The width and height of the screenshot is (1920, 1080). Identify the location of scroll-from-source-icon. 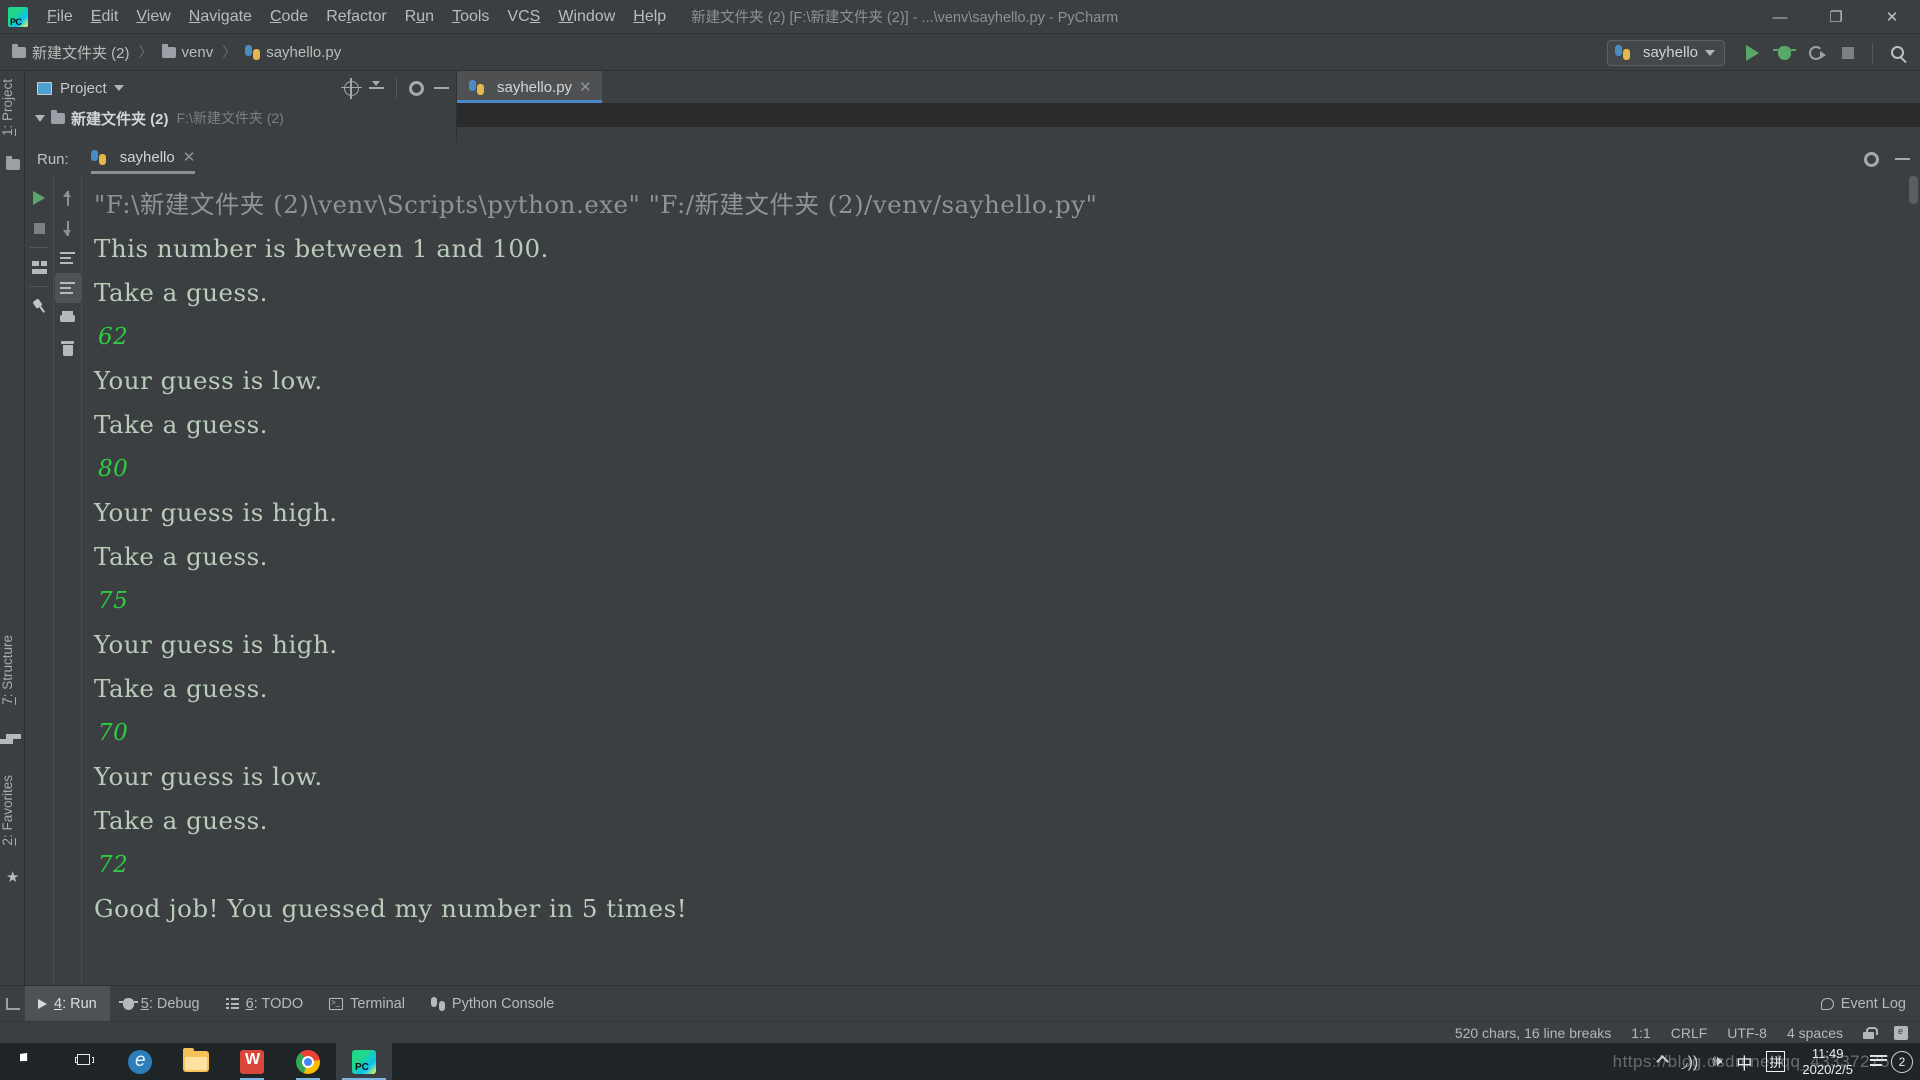
(351, 88).